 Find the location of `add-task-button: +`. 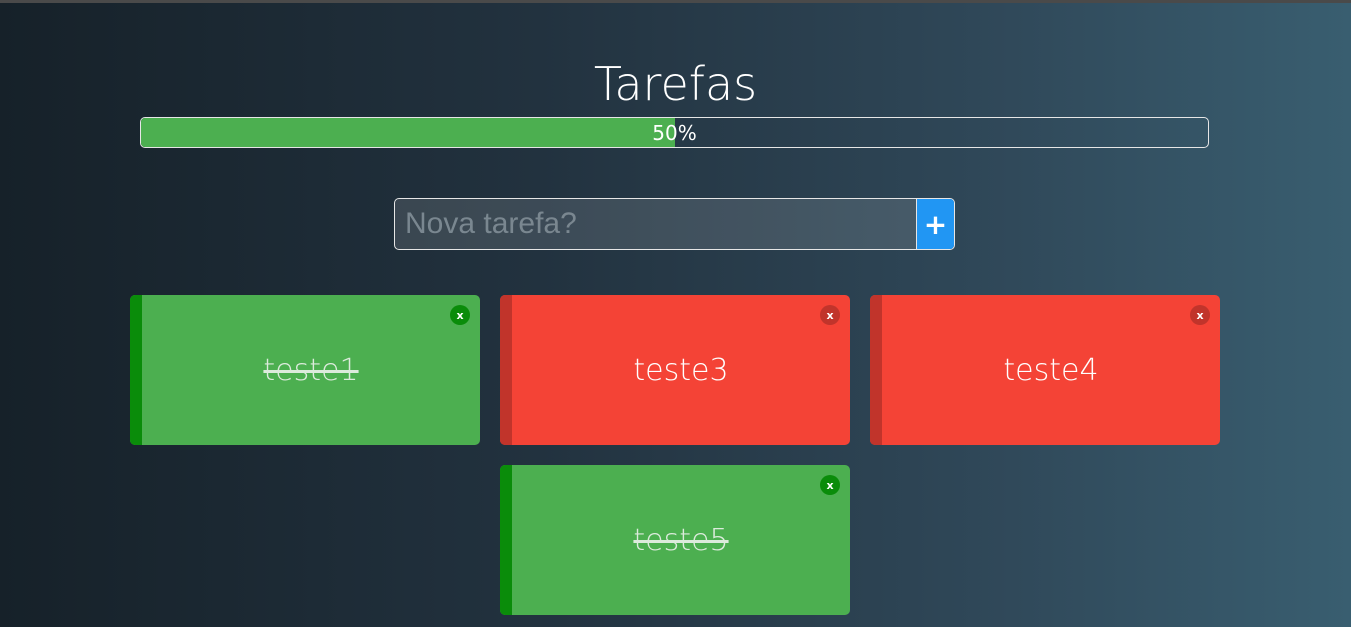

add-task-button: + is located at coordinates (935, 224).